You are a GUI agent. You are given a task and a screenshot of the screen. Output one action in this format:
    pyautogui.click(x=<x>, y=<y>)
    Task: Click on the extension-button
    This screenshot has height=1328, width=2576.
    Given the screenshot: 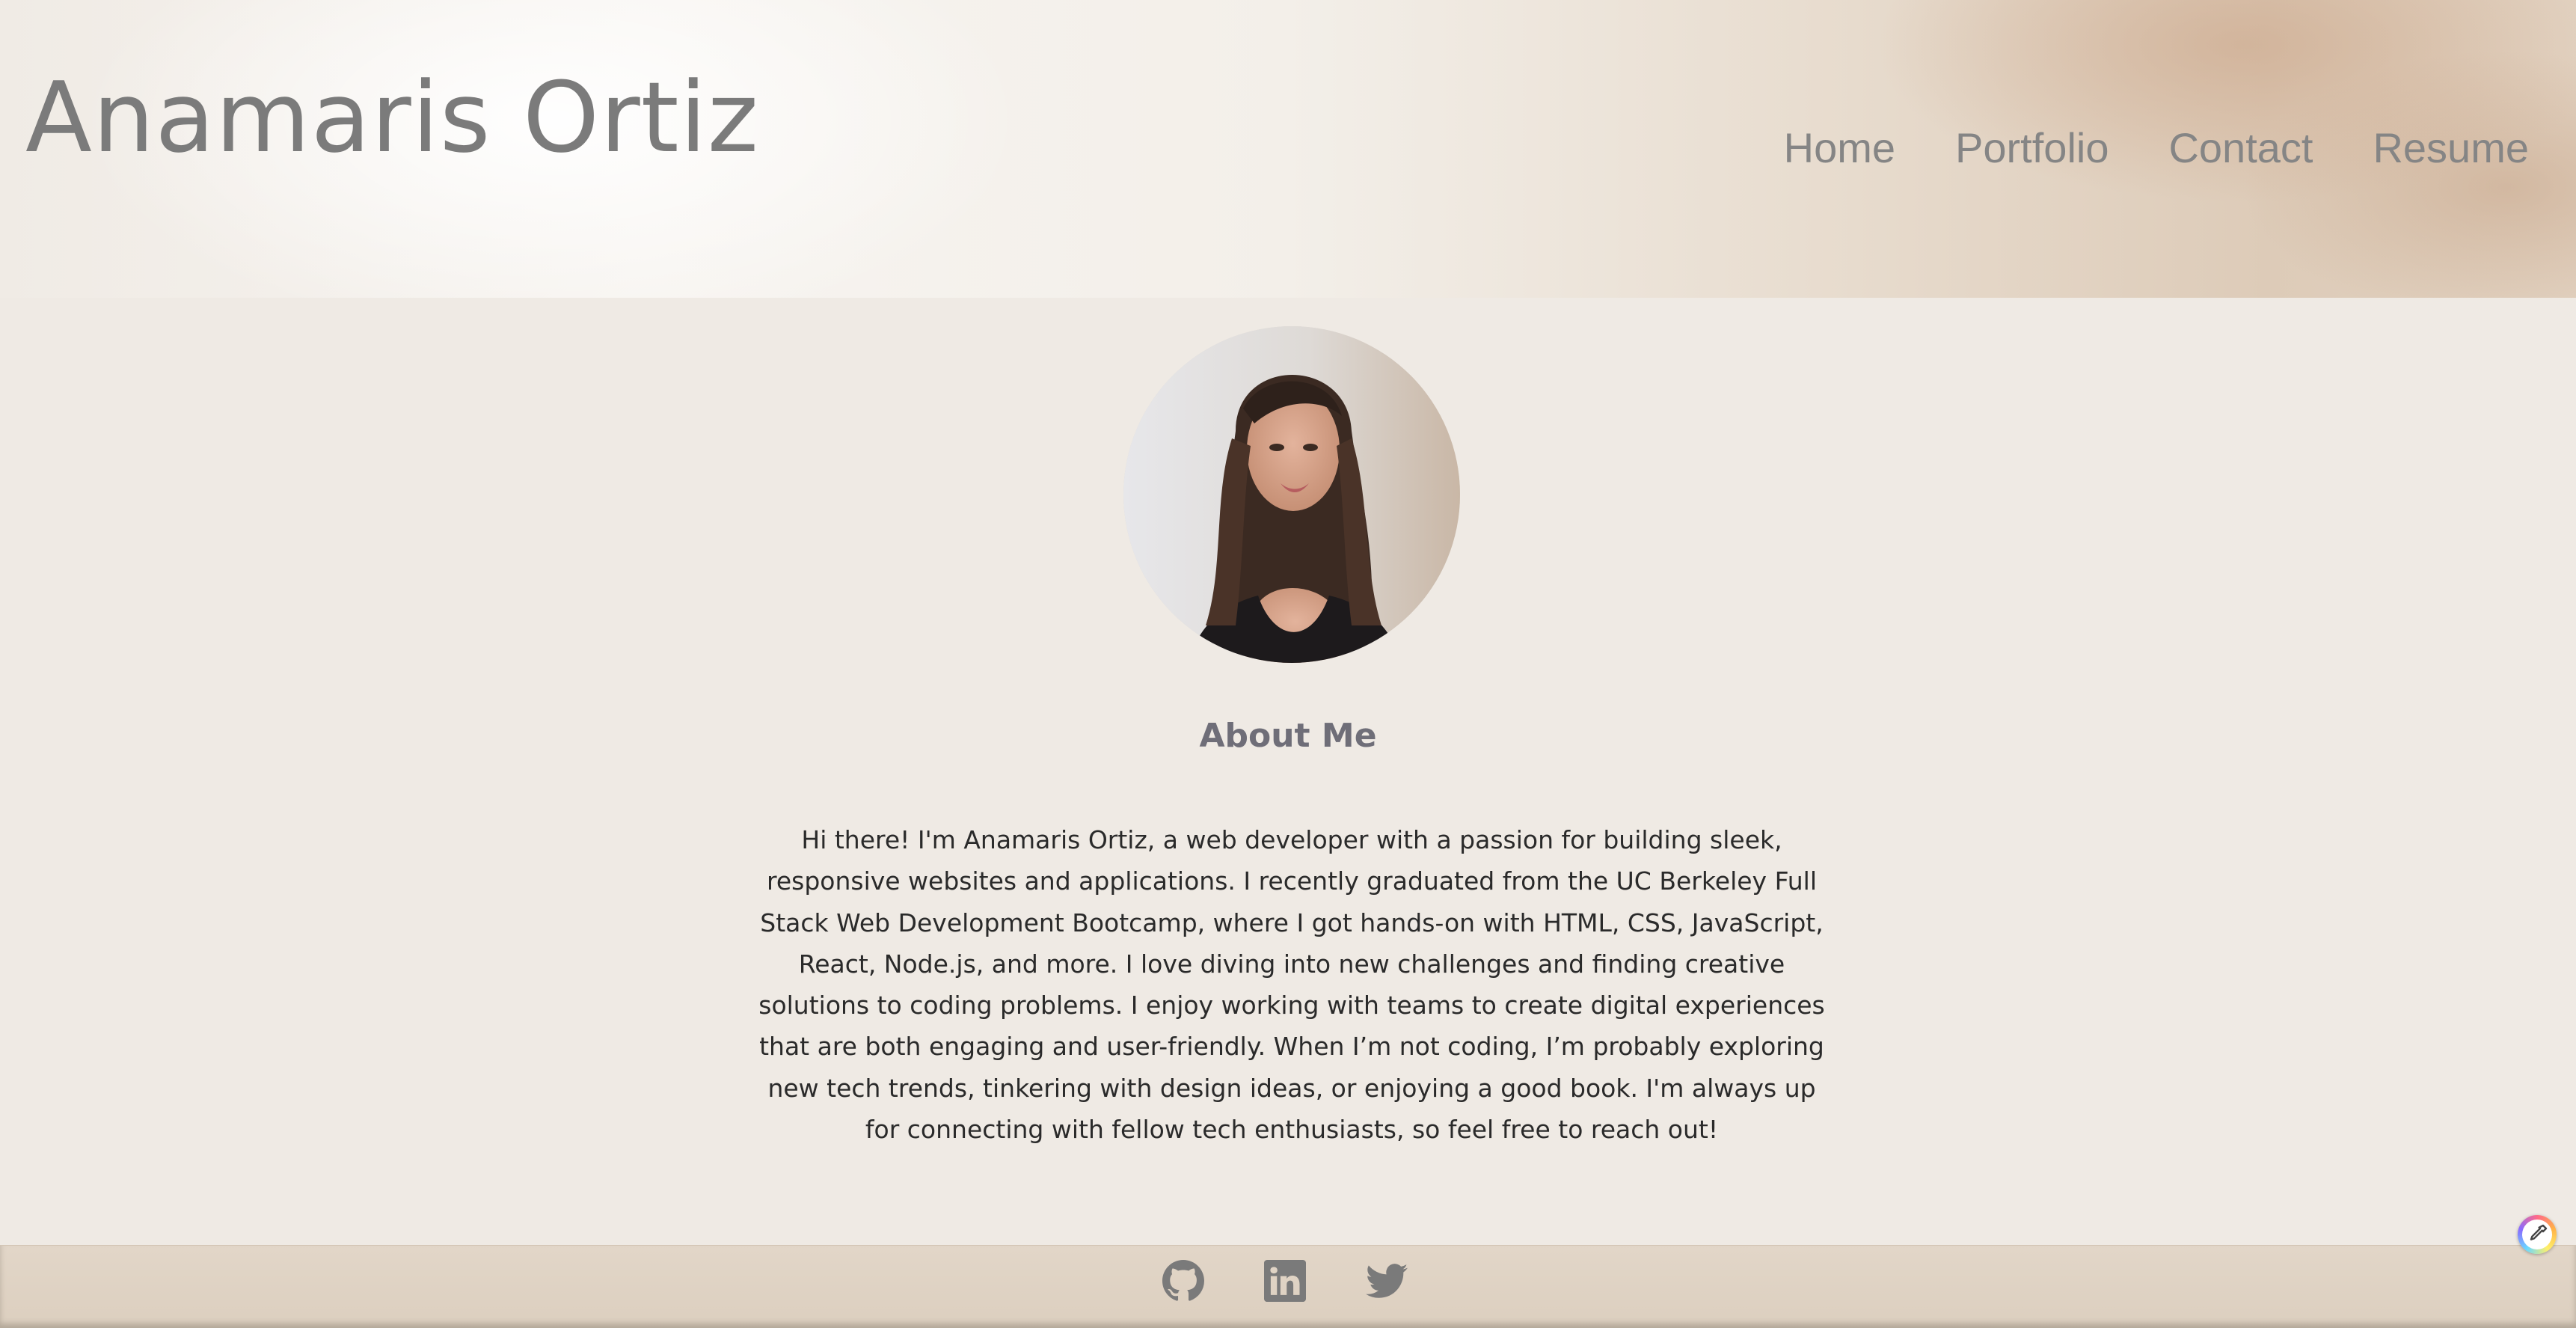 What is the action you would take?
    pyautogui.click(x=2537, y=1235)
    